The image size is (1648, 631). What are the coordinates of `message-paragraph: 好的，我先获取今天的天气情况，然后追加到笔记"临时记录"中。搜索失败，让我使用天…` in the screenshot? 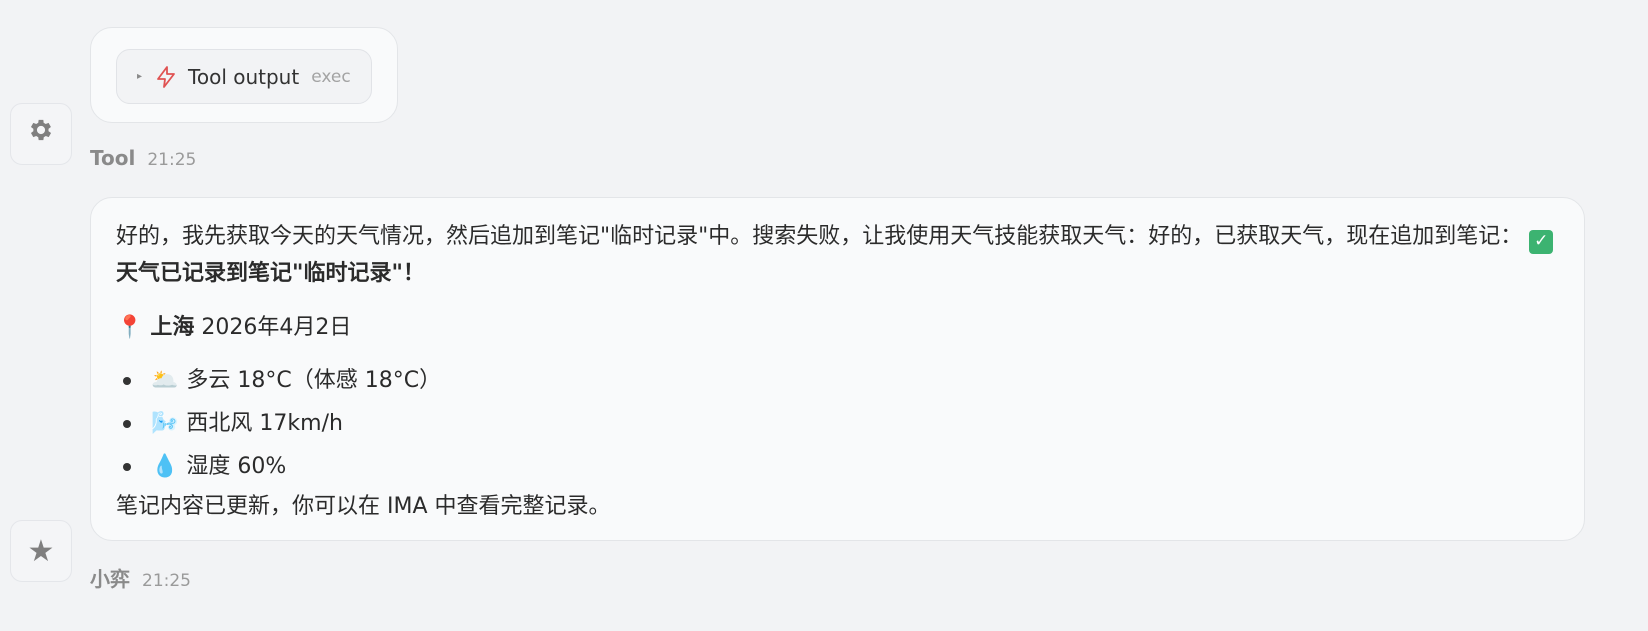 It's located at (838, 255).